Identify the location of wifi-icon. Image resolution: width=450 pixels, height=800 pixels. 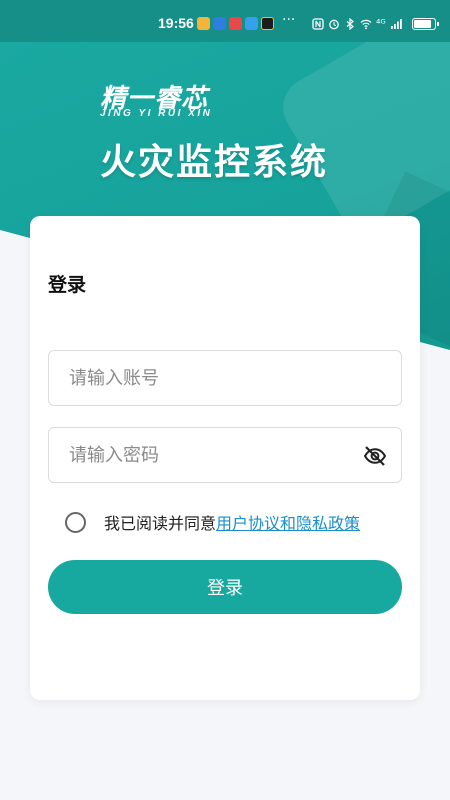
(366, 24).